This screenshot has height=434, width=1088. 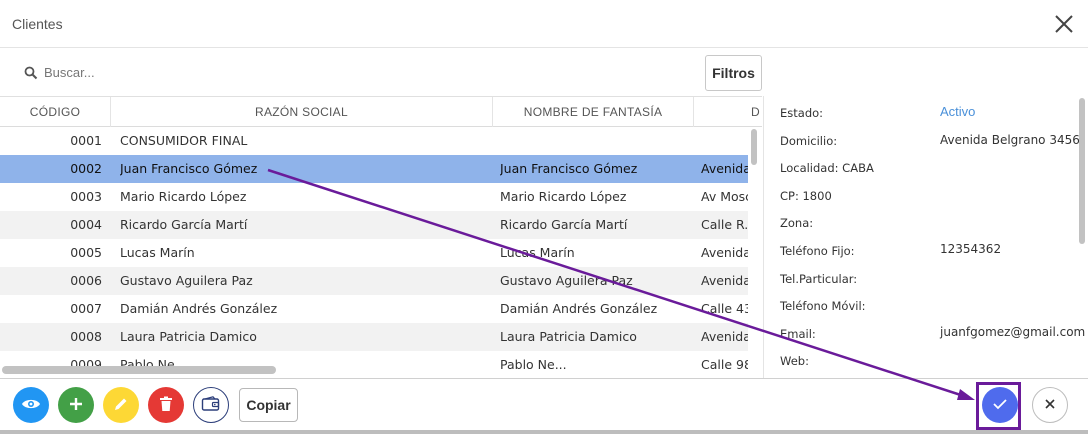 I want to click on trash-icon, so click(x=166, y=405).